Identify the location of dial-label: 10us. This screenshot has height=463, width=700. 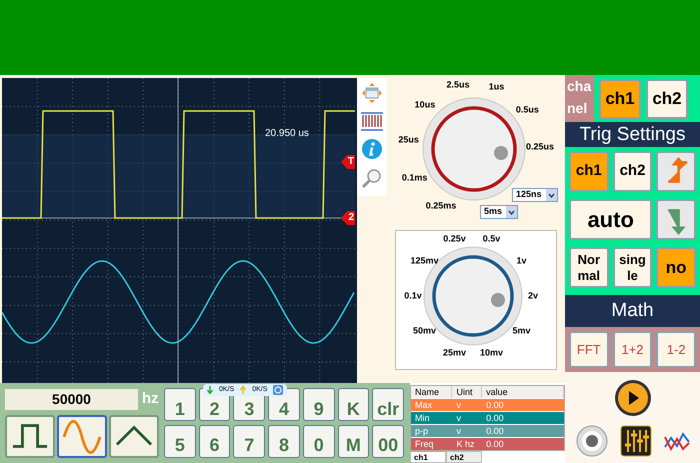
(425, 105).